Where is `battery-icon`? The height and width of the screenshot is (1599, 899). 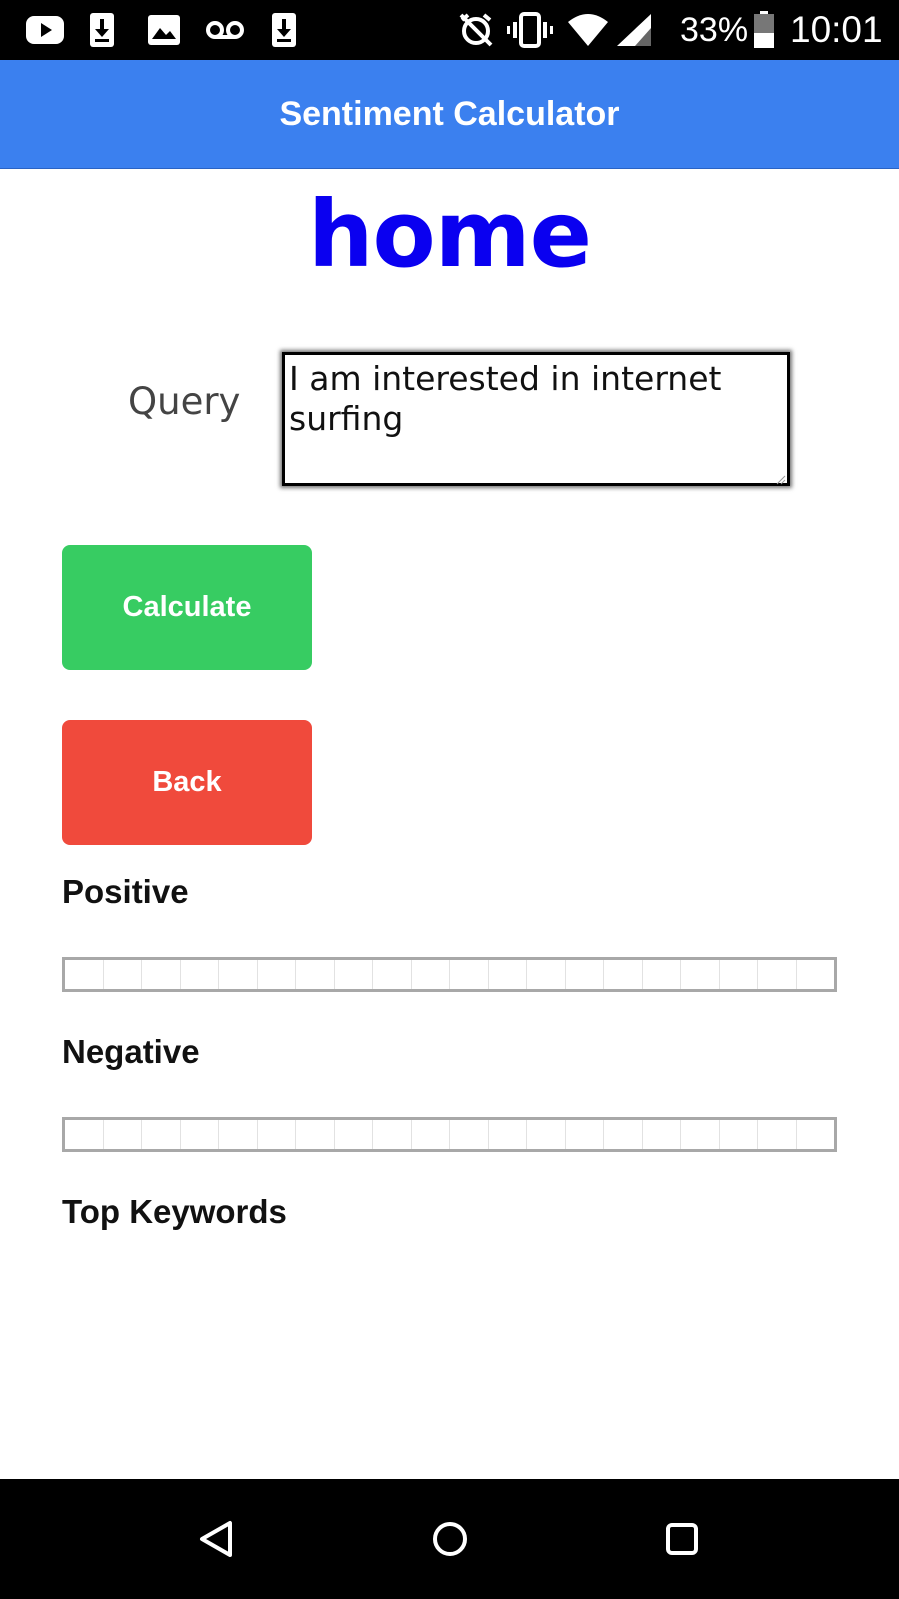 battery-icon is located at coordinates (764, 30).